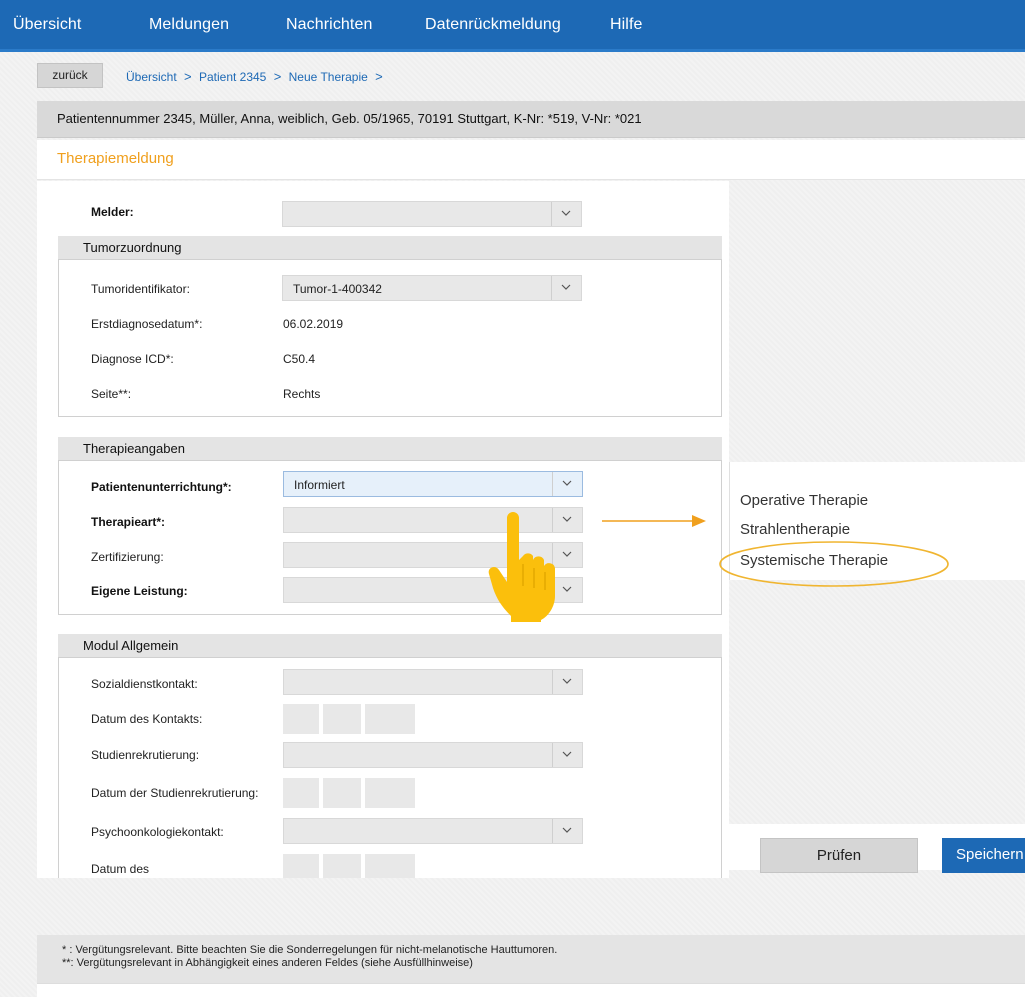 Image resolution: width=1025 pixels, height=997 pixels. Describe the element at coordinates (433, 831) in the screenshot. I see `psychoonkologiekontakt-select` at that location.